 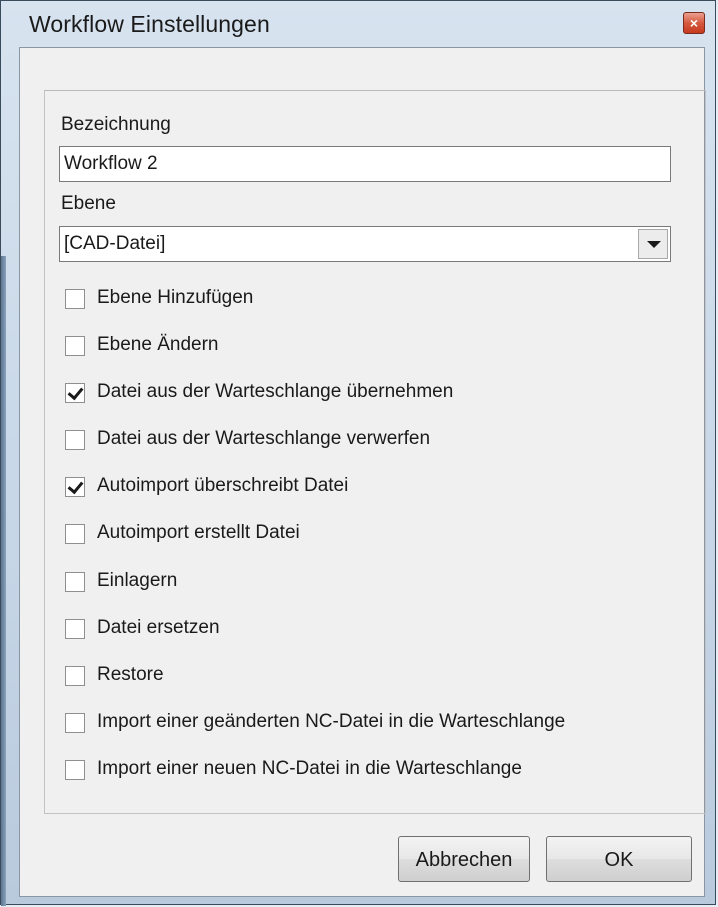 I want to click on ok-button: OK, so click(x=619, y=859).